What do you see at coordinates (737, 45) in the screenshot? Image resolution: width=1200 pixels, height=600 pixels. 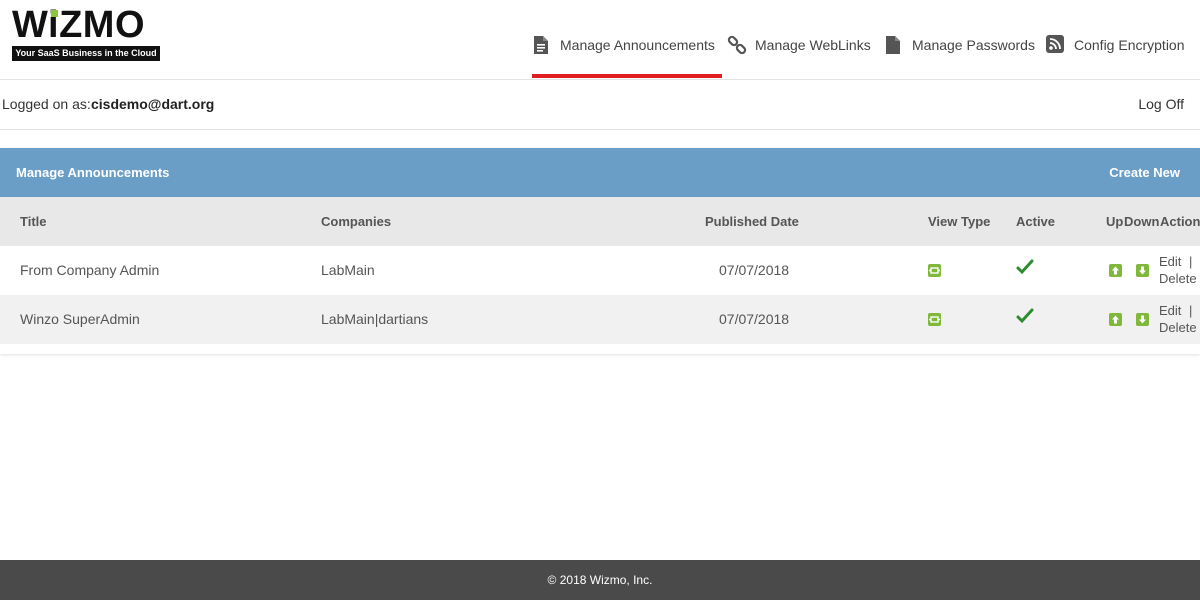 I see `link-icon` at bounding box center [737, 45].